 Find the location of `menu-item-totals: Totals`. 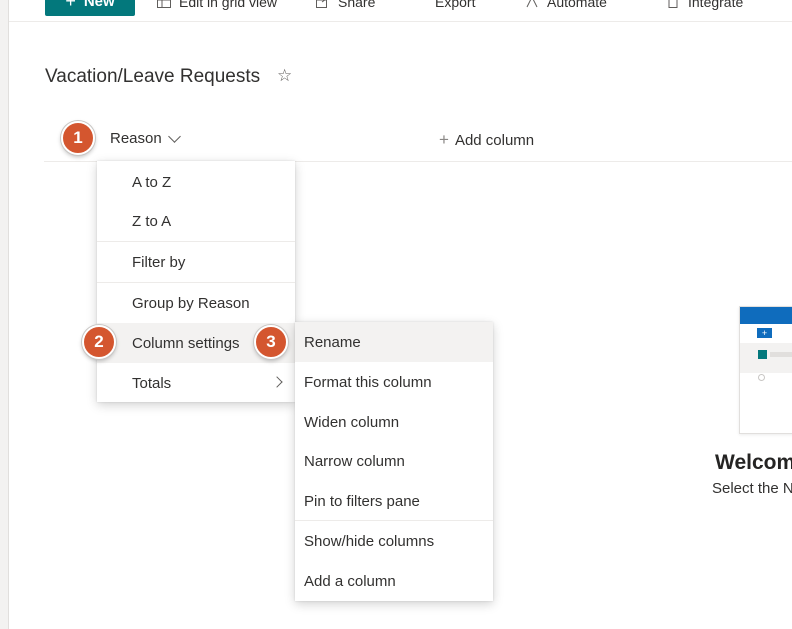

menu-item-totals: Totals is located at coordinates (196, 383).